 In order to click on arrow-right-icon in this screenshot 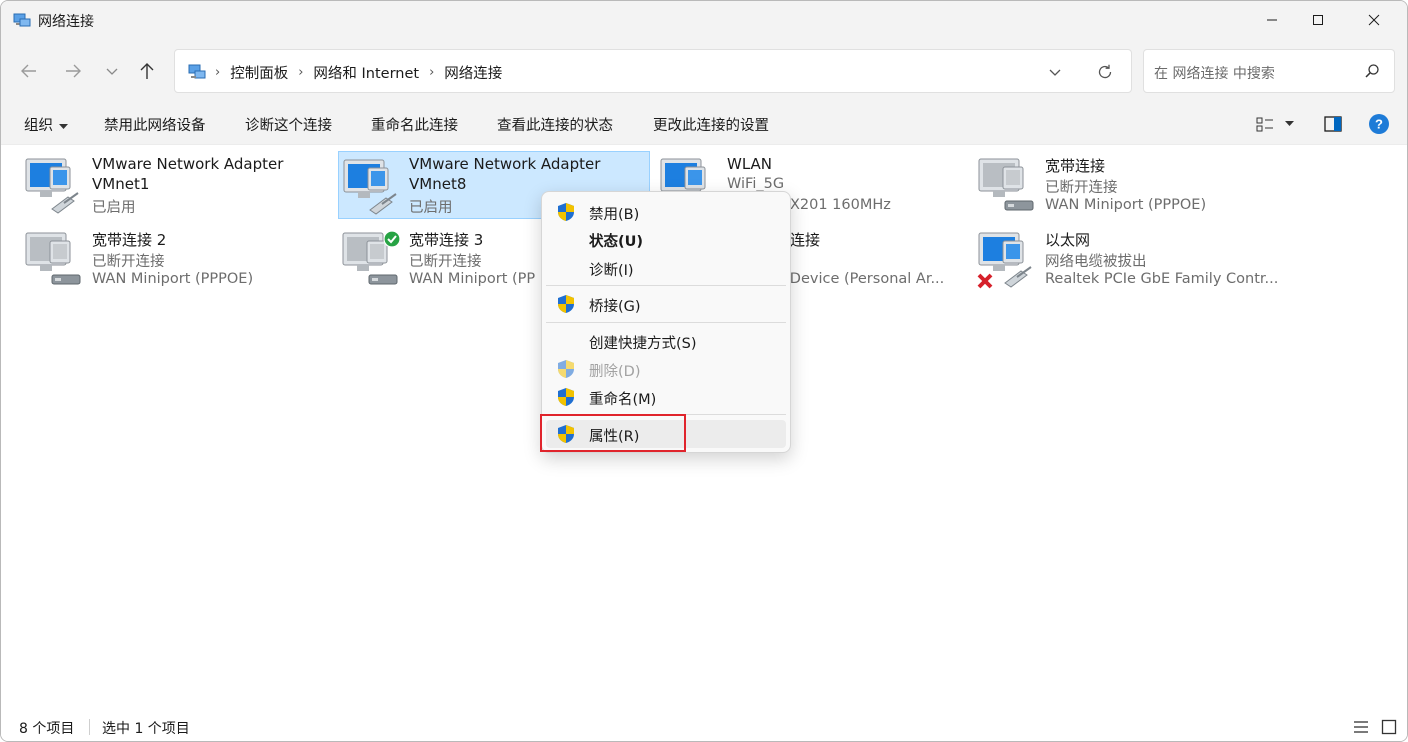, I will do `click(73, 71)`.